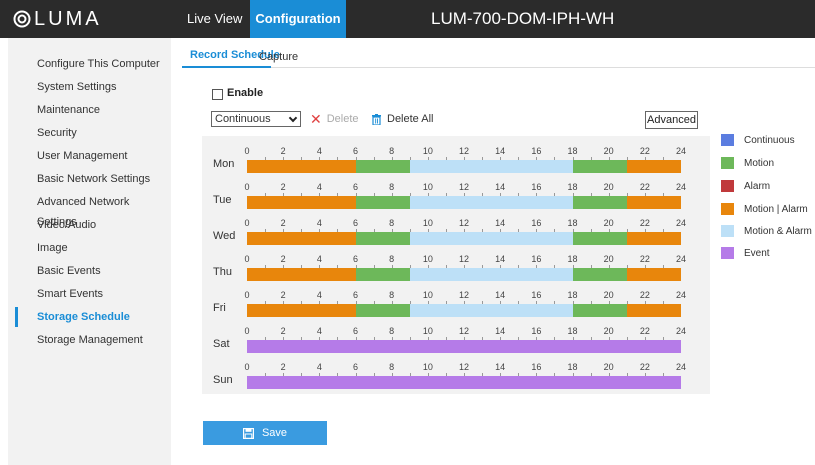 This screenshot has width=815, height=465. I want to click on tick-label: 10, so click(427, 367).